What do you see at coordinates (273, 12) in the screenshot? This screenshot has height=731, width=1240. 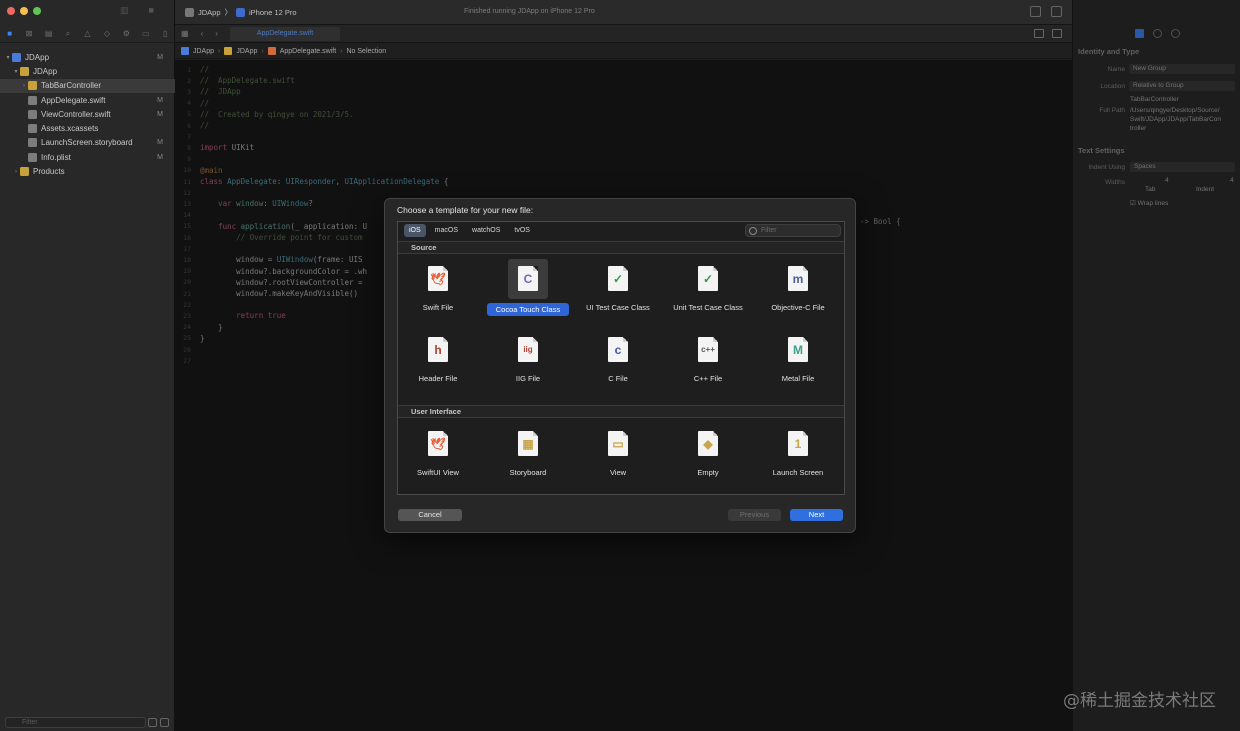 I see `scheme-device-label: iPhone 12 Pro` at bounding box center [273, 12].